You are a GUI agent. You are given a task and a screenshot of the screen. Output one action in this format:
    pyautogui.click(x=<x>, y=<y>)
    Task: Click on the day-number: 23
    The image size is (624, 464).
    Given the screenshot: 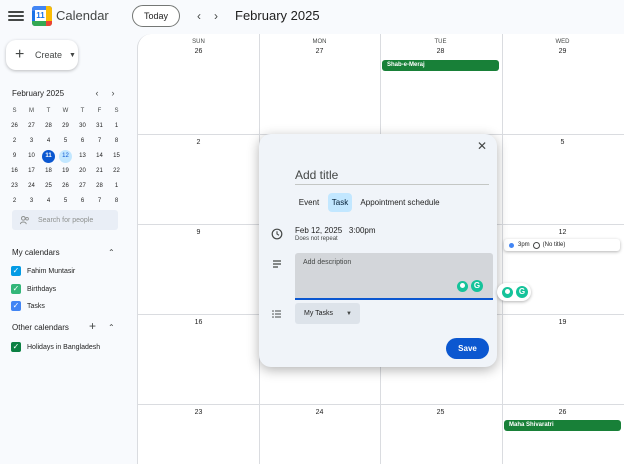 What is the action you would take?
    pyautogui.click(x=198, y=412)
    